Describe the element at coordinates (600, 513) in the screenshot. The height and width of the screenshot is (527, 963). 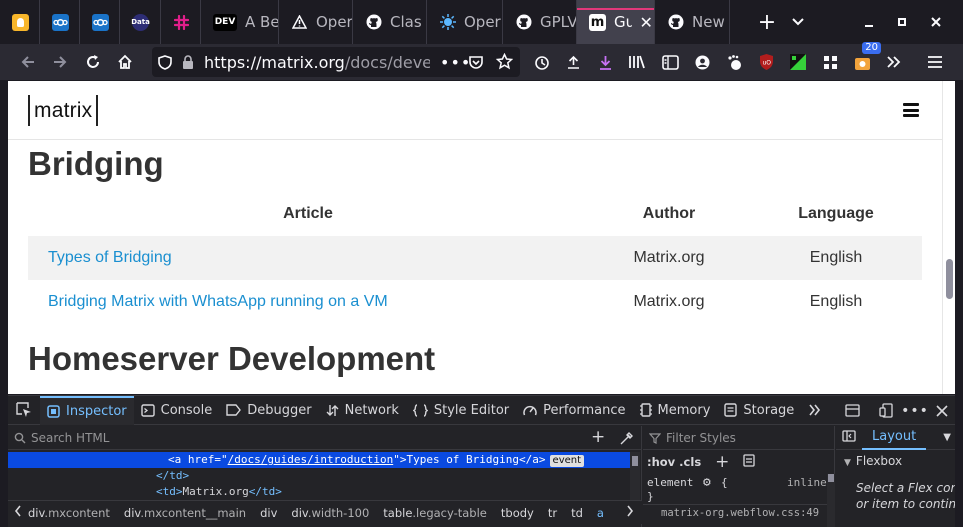
I see `breadcrumb-item: a` at that location.